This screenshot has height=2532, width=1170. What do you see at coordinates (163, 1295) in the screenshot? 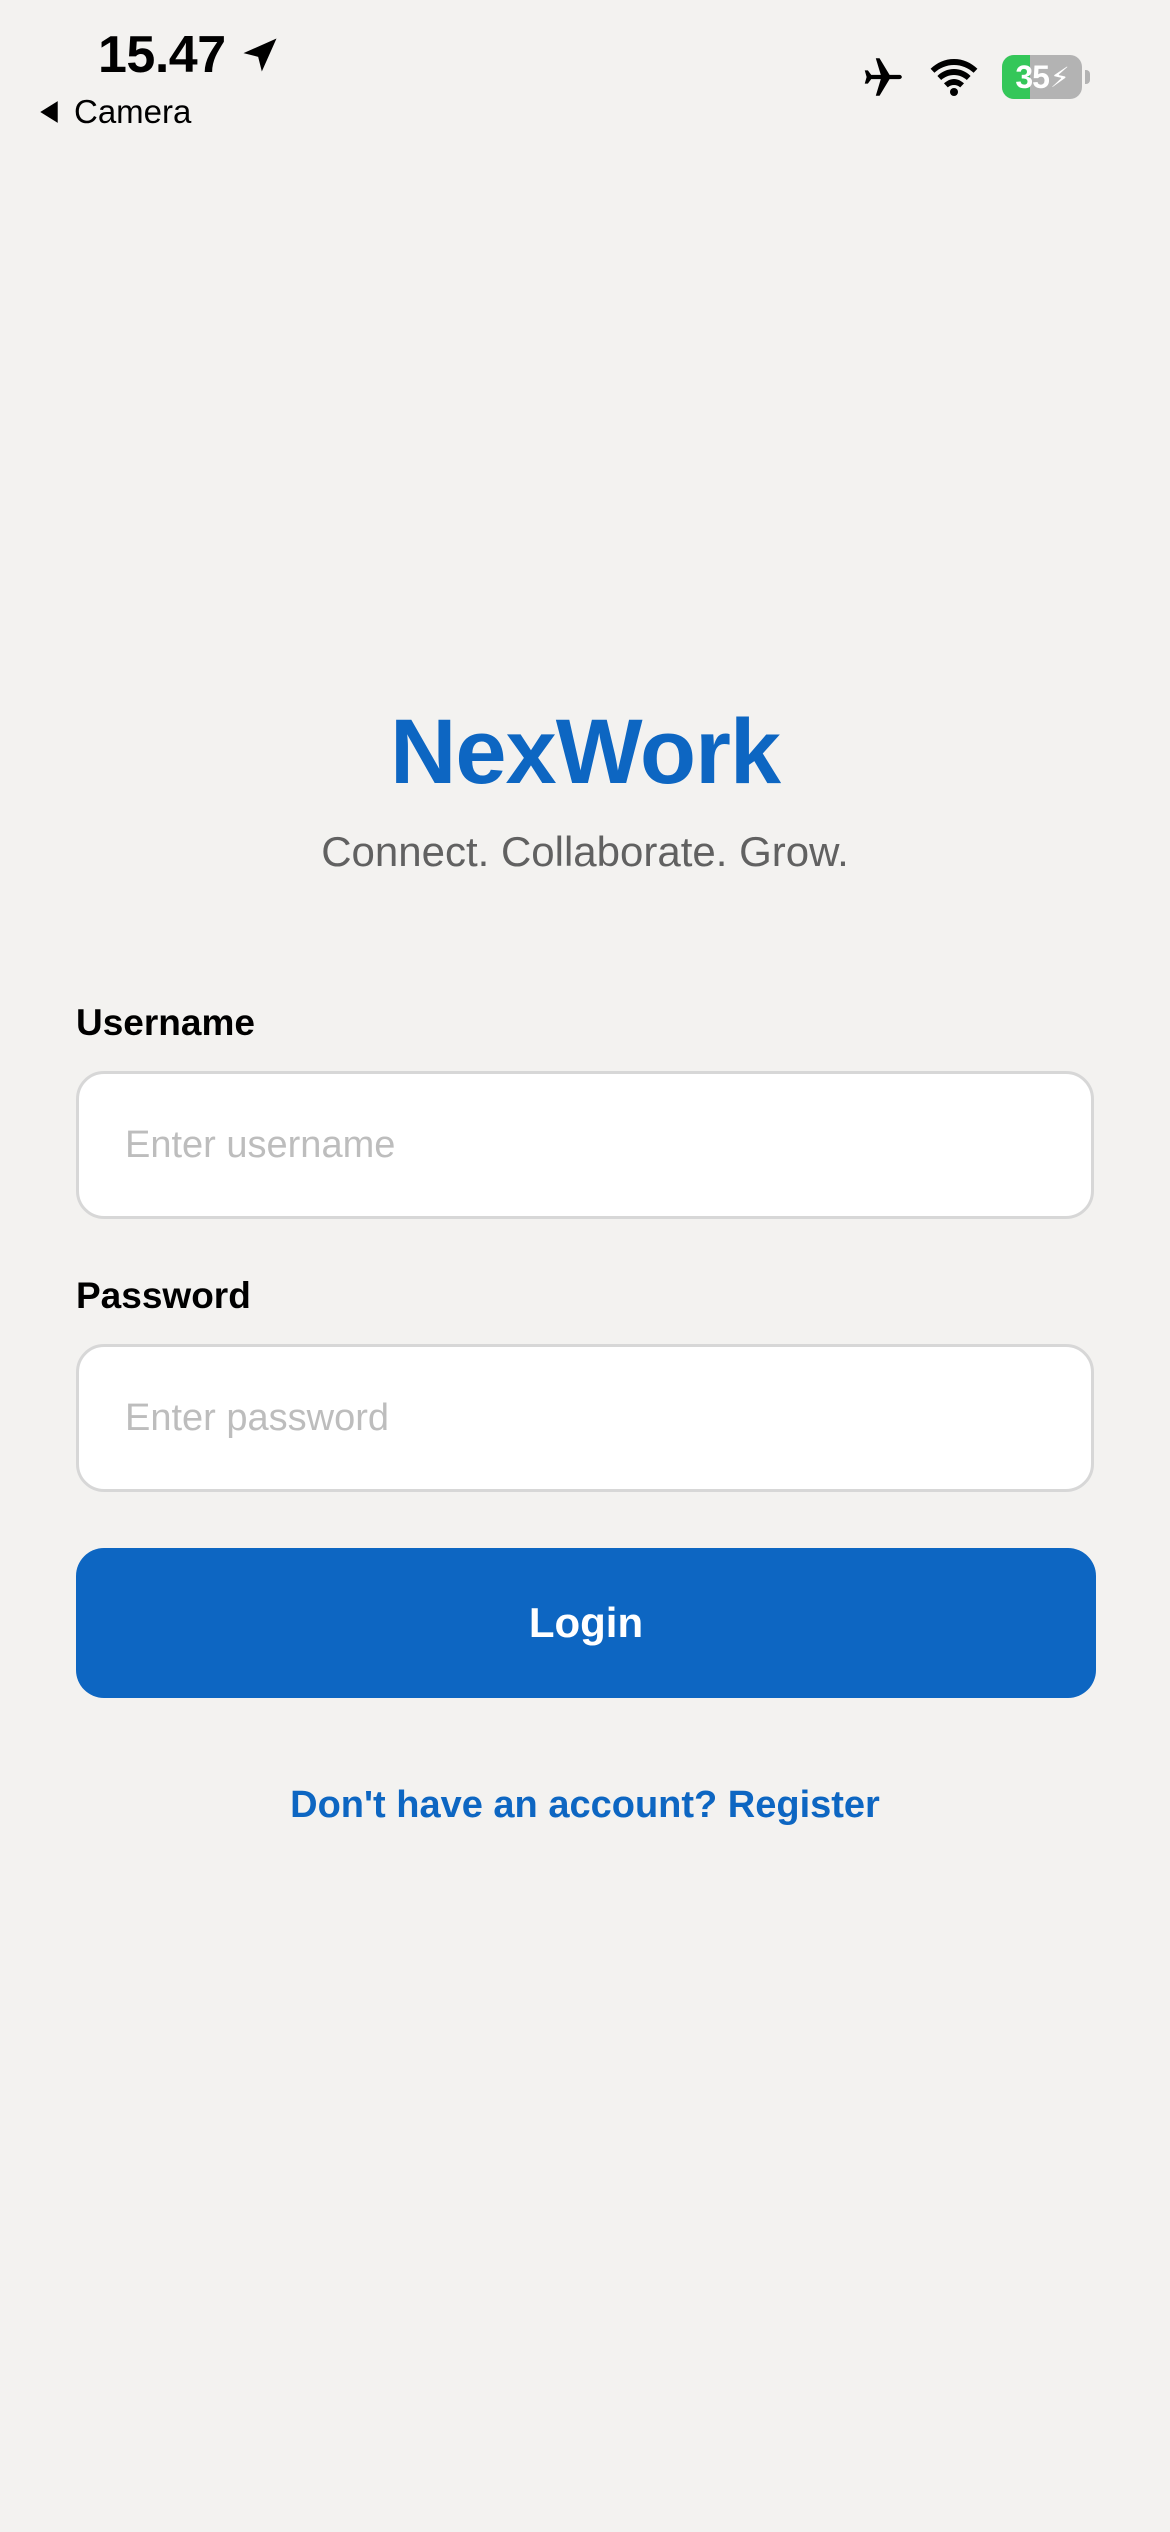
I see `password-label: Password` at bounding box center [163, 1295].